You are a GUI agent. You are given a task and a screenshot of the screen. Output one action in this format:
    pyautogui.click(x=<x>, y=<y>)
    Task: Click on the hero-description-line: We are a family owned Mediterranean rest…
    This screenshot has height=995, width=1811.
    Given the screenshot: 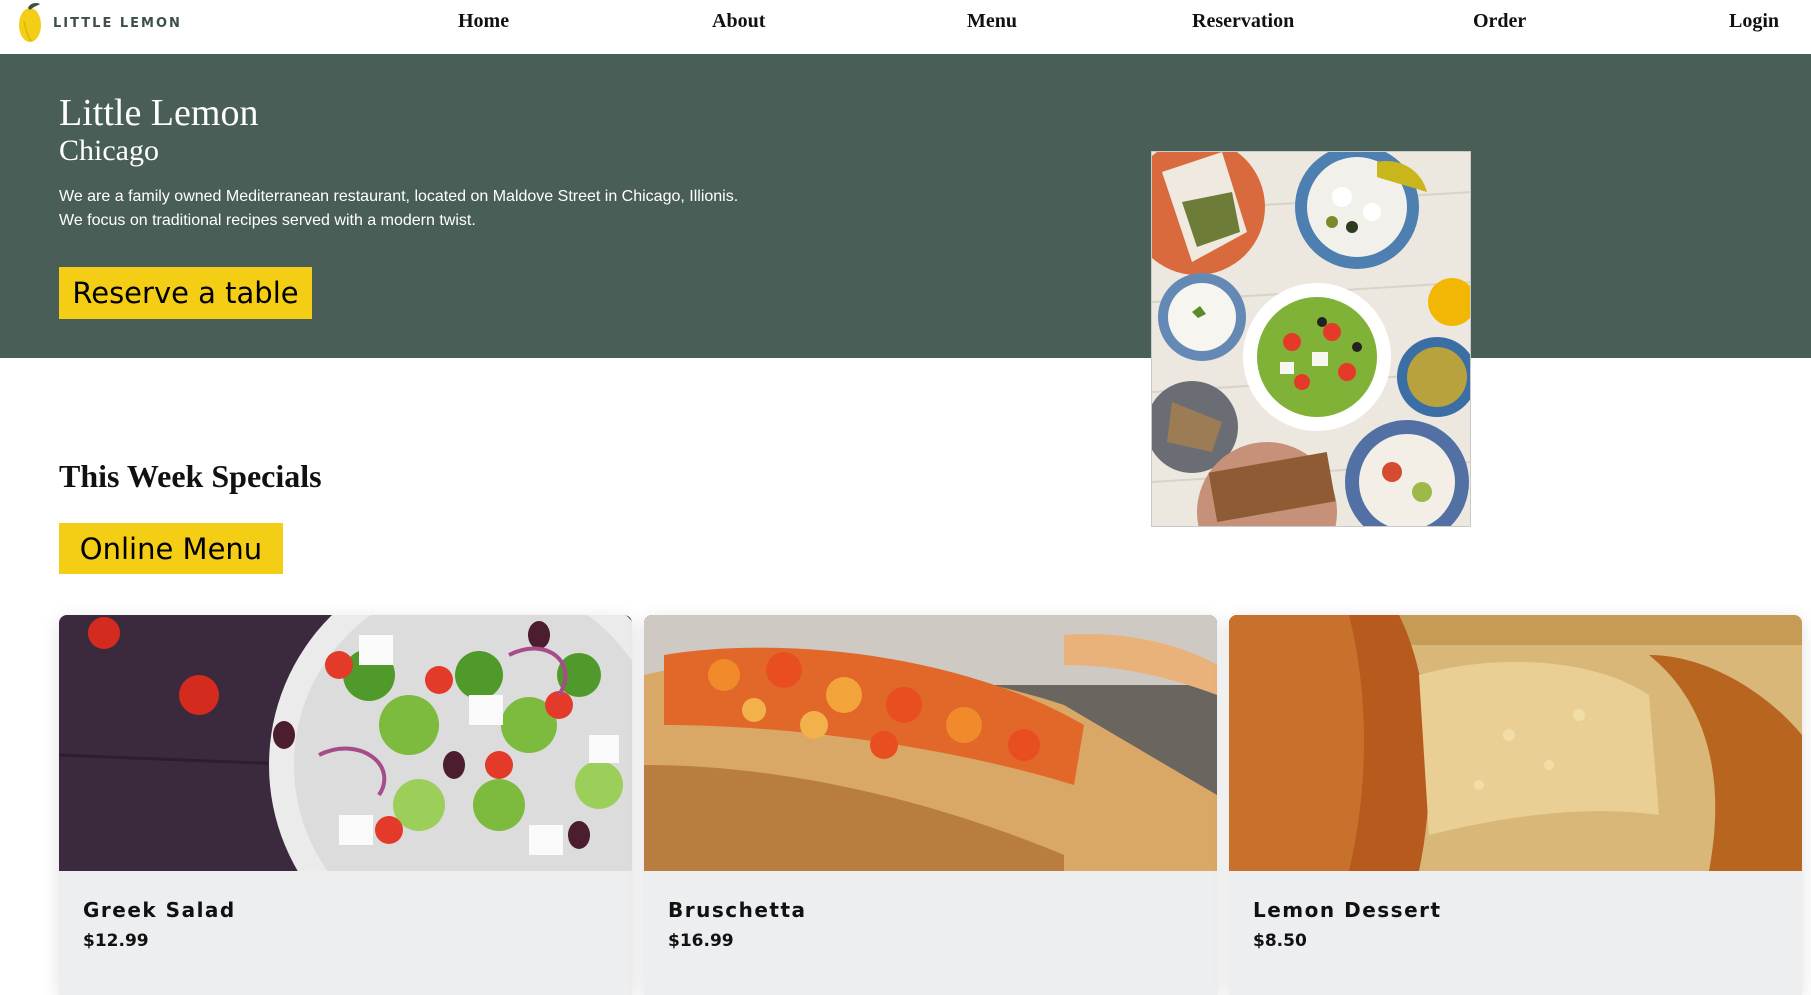 What is the action you would take?
    pyautogui.click(x=399, y=196)
    